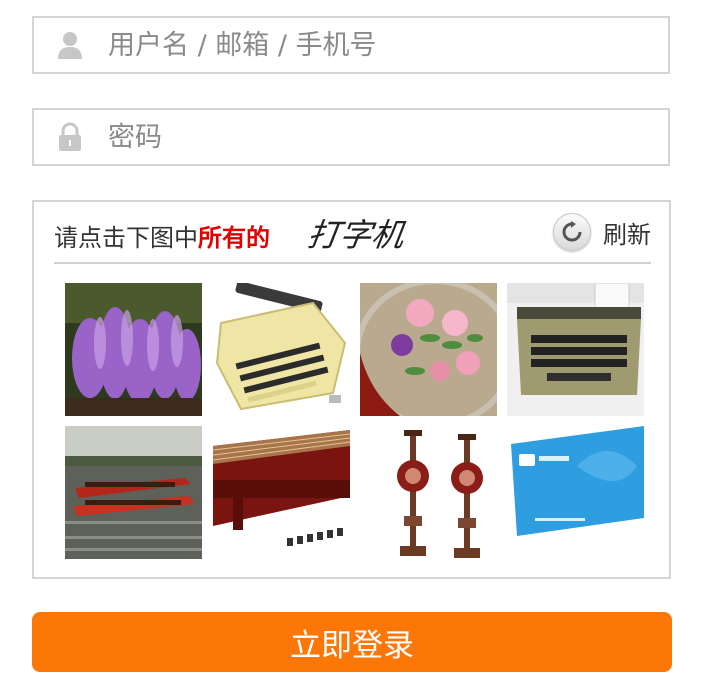 The height and width of the screenshot is (692, 724). I want to click on refresh-label: 刷新, so click(627, 234).